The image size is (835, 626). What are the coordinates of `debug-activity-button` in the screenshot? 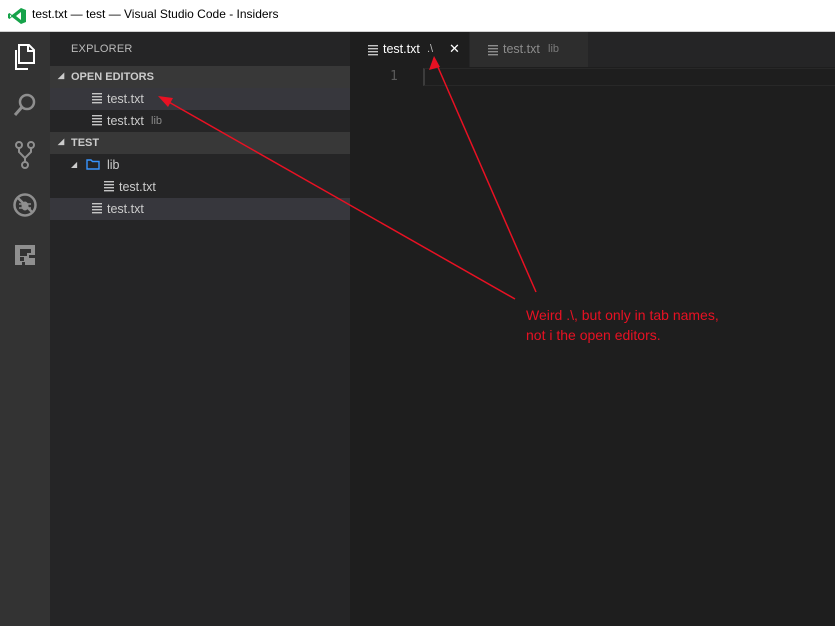 It's located at (25, 205).